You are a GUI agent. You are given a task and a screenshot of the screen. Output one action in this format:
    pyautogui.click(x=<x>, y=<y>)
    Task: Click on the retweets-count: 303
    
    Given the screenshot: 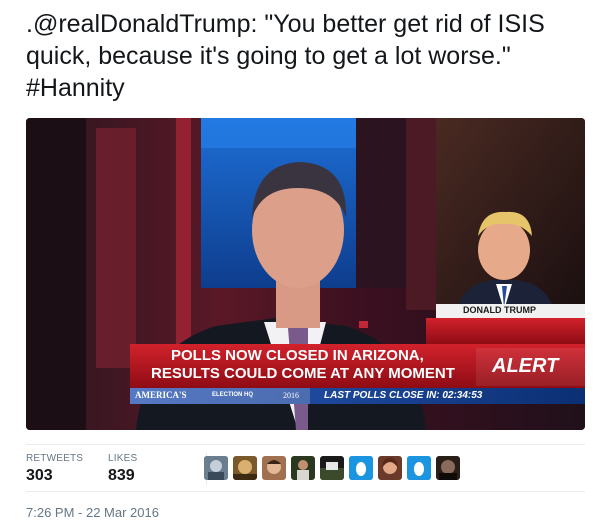 What is the action you would take?
    pyautogui.click(x=39, y=475)
    